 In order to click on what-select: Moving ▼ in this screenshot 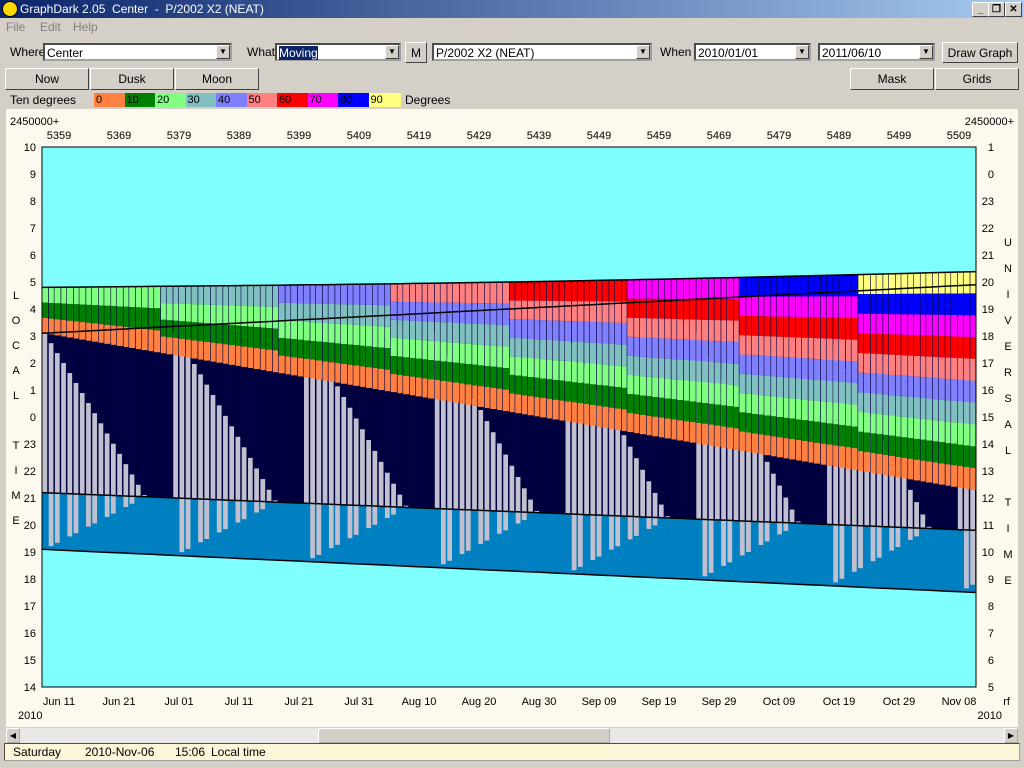, I will do `click(338, 52)`.